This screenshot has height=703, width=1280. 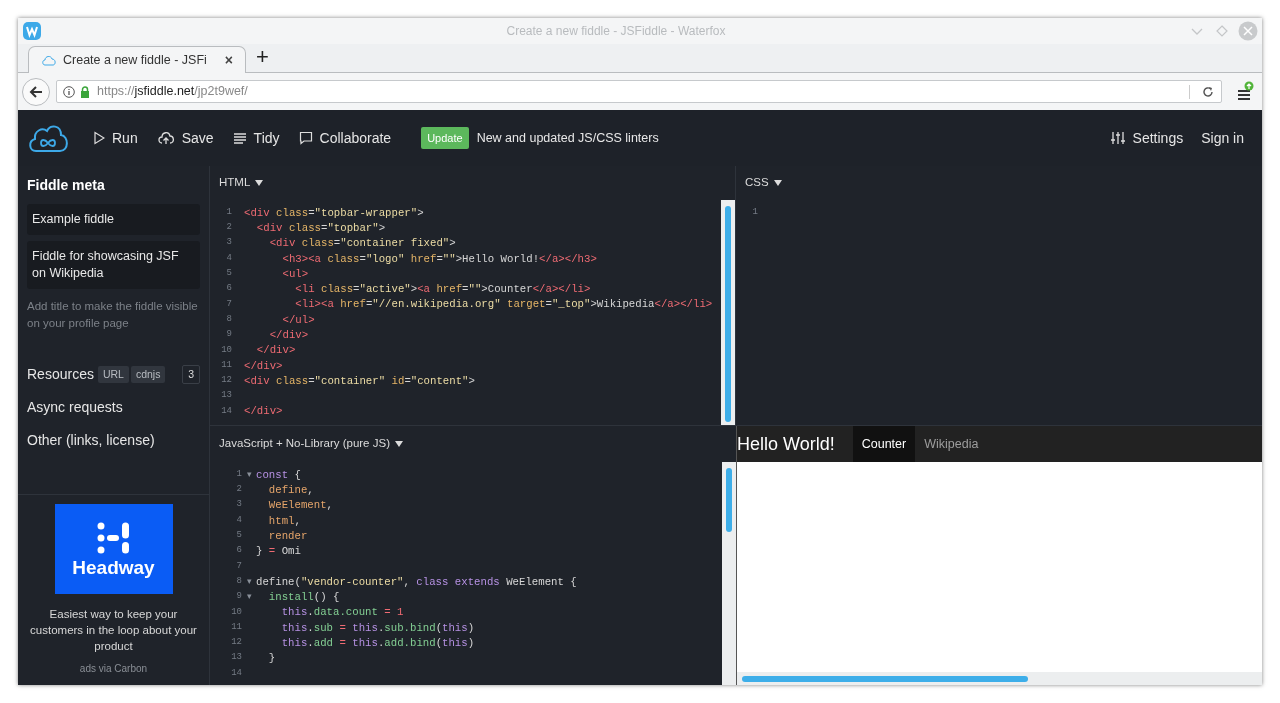 I want to click on code-line: } = Omi, so click(x=278, y=552).